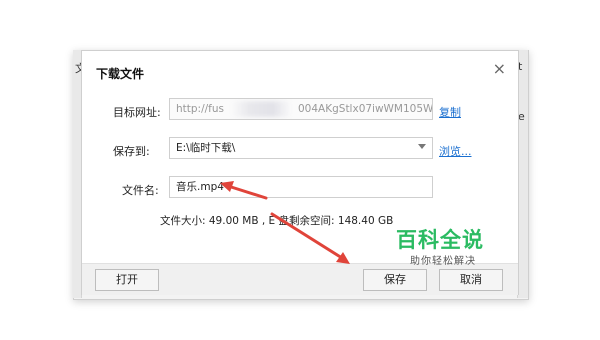 The width and height of the screenshot is (600, 340). I want to click on annotation-arrows, so click(285, 222).